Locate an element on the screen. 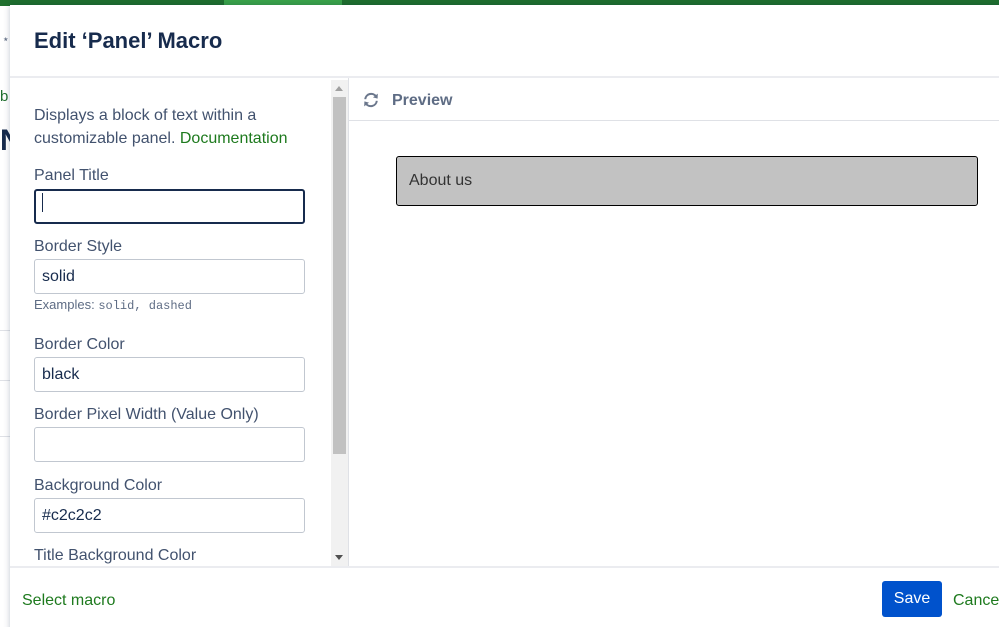 This screenshot has height=627, width=999. scroll-down-arrow is located at coordinates (339, 557).